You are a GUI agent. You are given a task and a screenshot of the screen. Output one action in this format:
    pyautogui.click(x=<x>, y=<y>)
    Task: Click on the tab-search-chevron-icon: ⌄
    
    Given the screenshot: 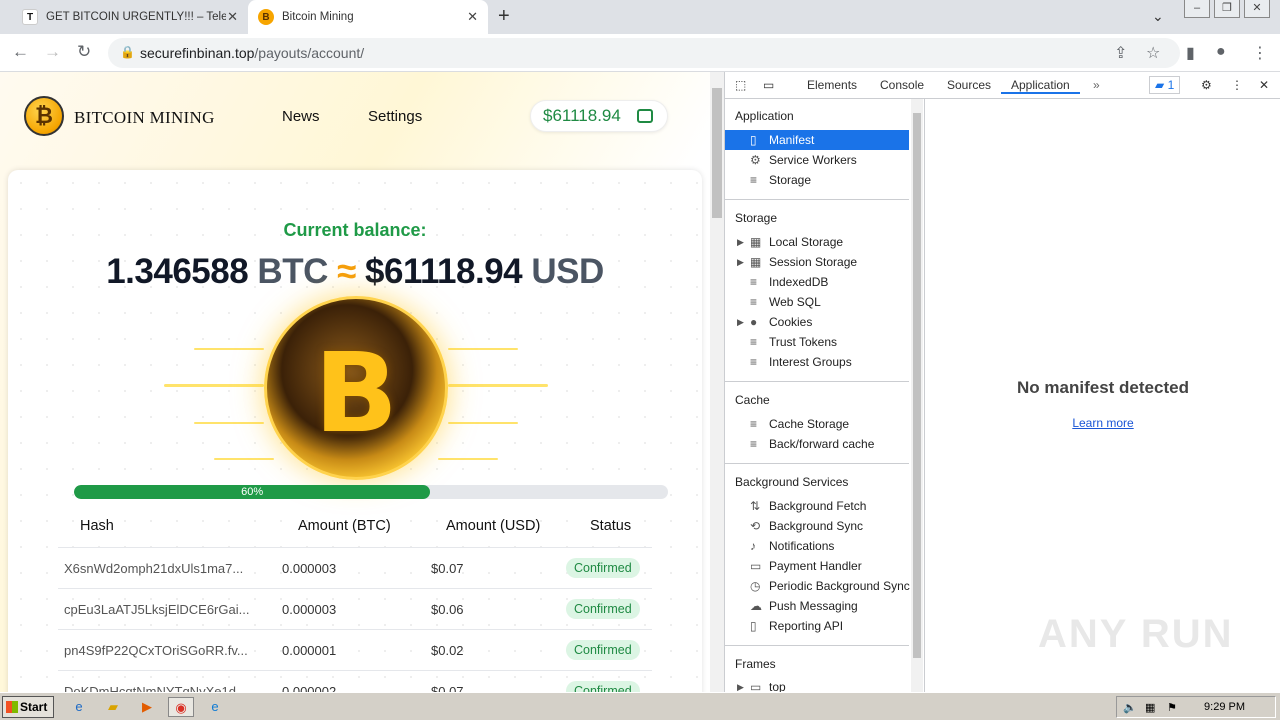 What is the action you would take?
    pyautogui.click(x=1158, y=16)
    